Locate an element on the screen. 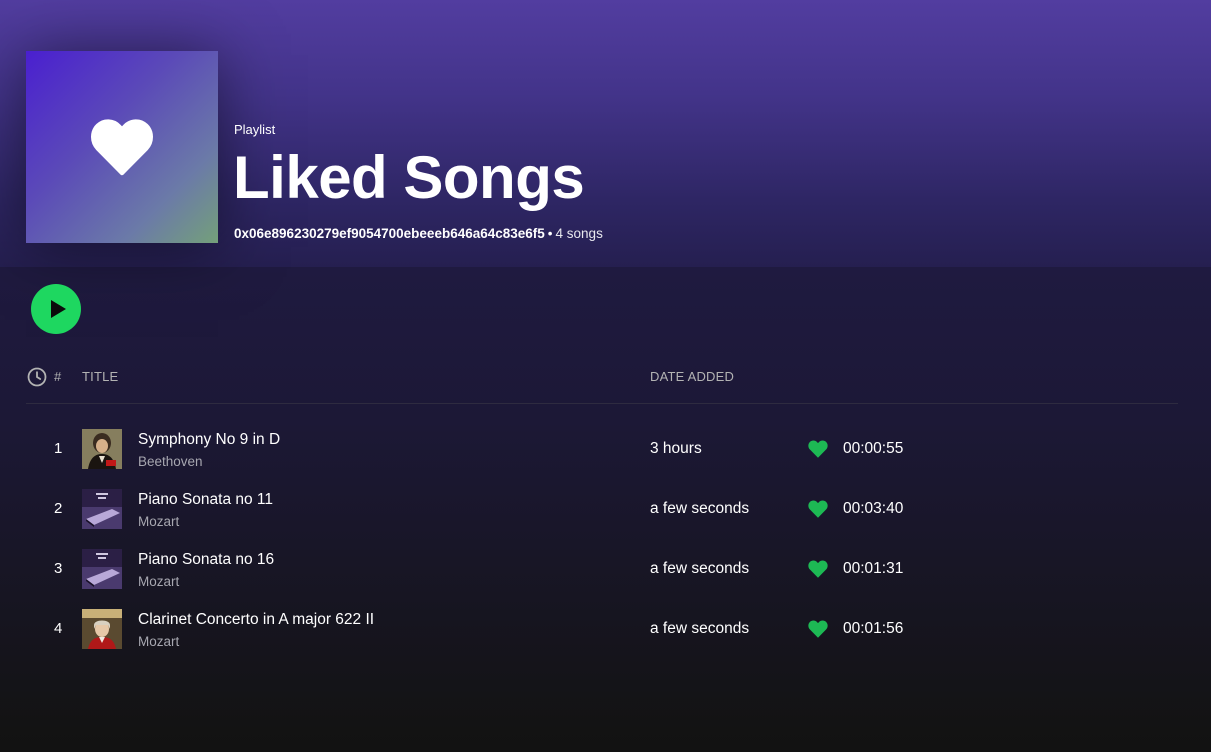 Image resolution: width=1211 pixels, height=752 pixels. column-date-added: DATE ADDED is located at coordinates (692, 376).